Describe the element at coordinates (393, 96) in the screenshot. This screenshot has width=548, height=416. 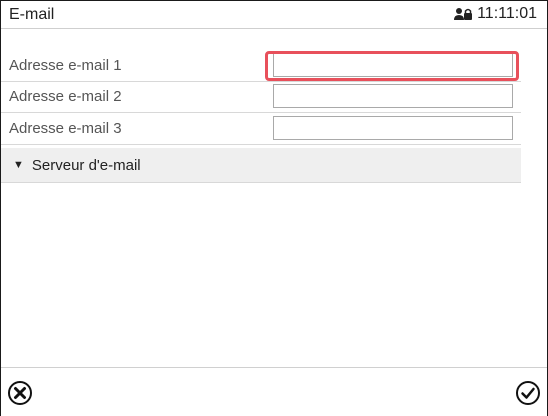
I see `email-address-2-input` at that location.